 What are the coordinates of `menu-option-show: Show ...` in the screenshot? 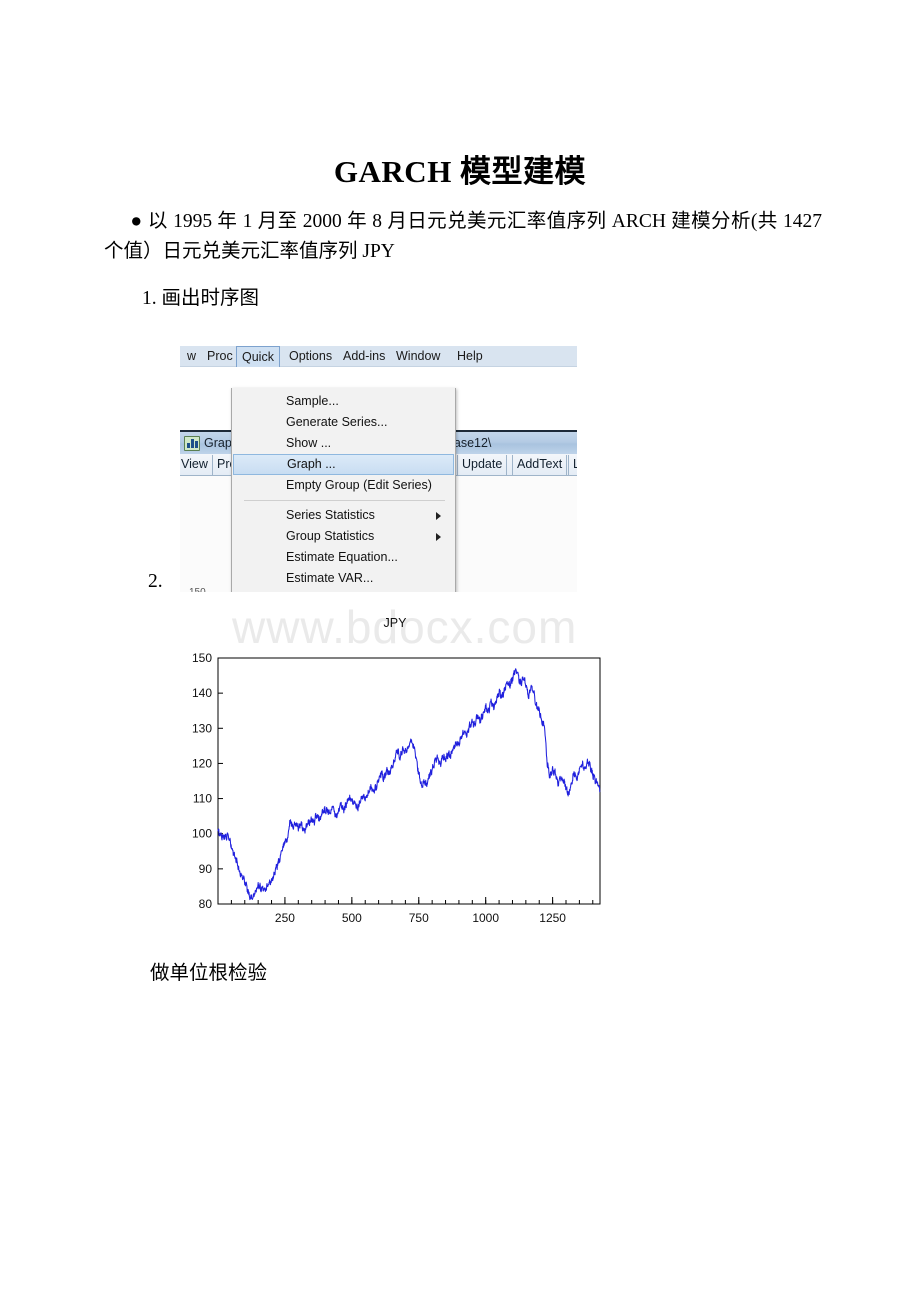 It's located at (343, 443).